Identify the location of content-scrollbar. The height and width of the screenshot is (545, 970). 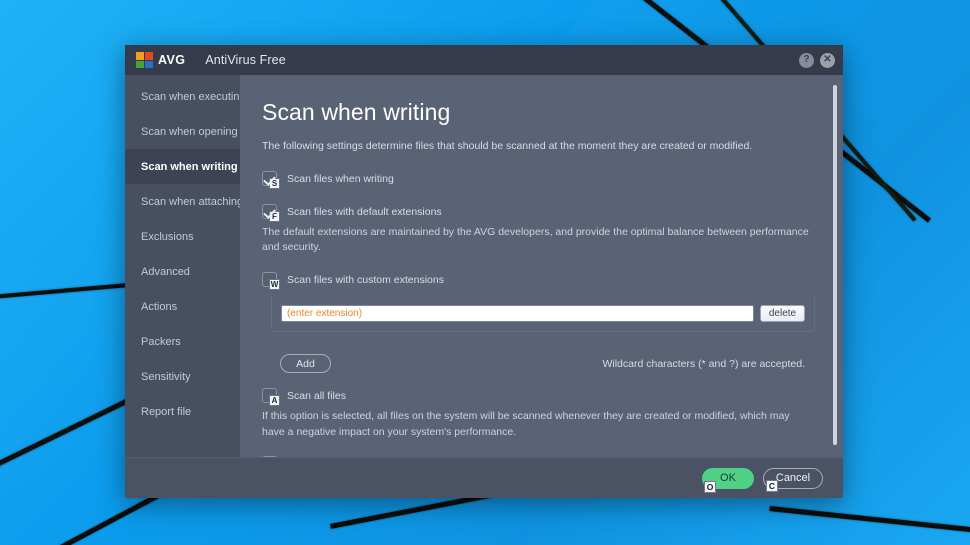
(835, 265).